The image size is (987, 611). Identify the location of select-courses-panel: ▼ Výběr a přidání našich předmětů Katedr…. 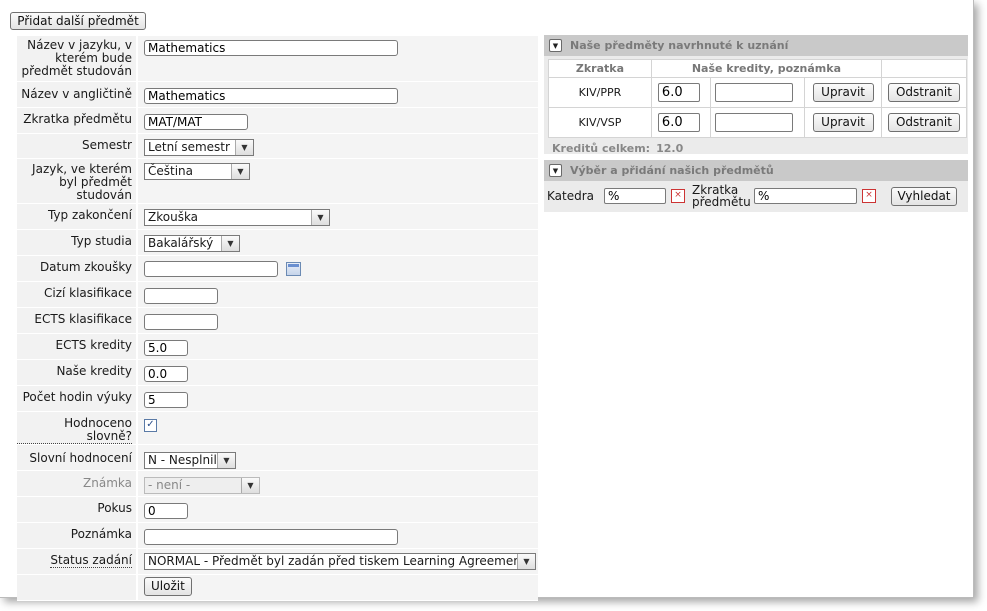
(756, 186).